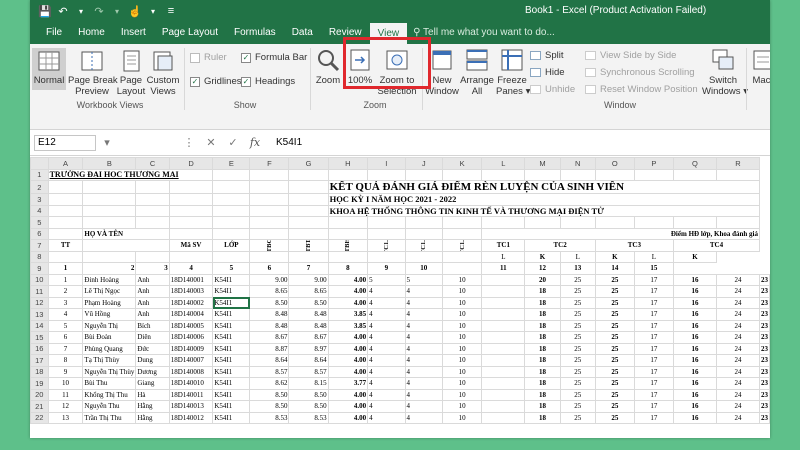  I want to click on ho-cell: Vũ Hồng, so click(109, 314).